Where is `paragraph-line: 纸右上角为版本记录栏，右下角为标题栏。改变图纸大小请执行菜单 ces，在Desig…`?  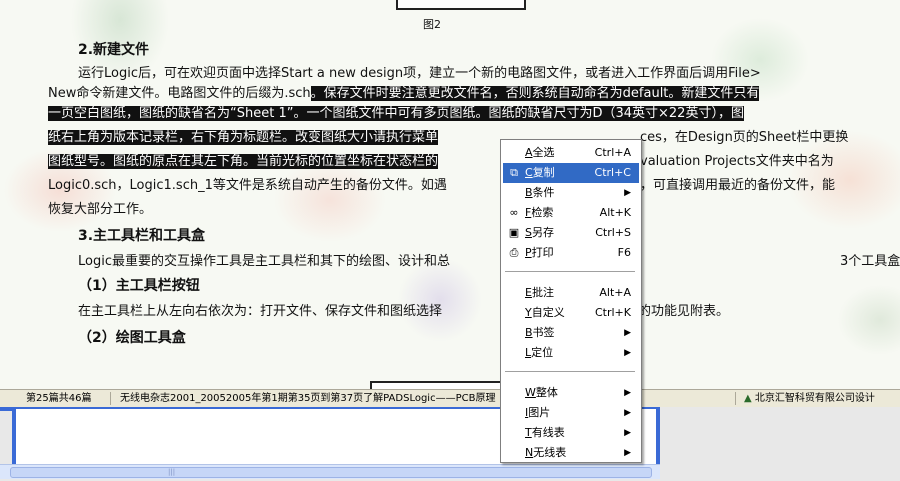
paragraph-line: 纸右上角为版本记录栏，右下角为标题栏。改变图纸大小请执行菜单 ces，在Desig… is located at coordinates (448, 137).